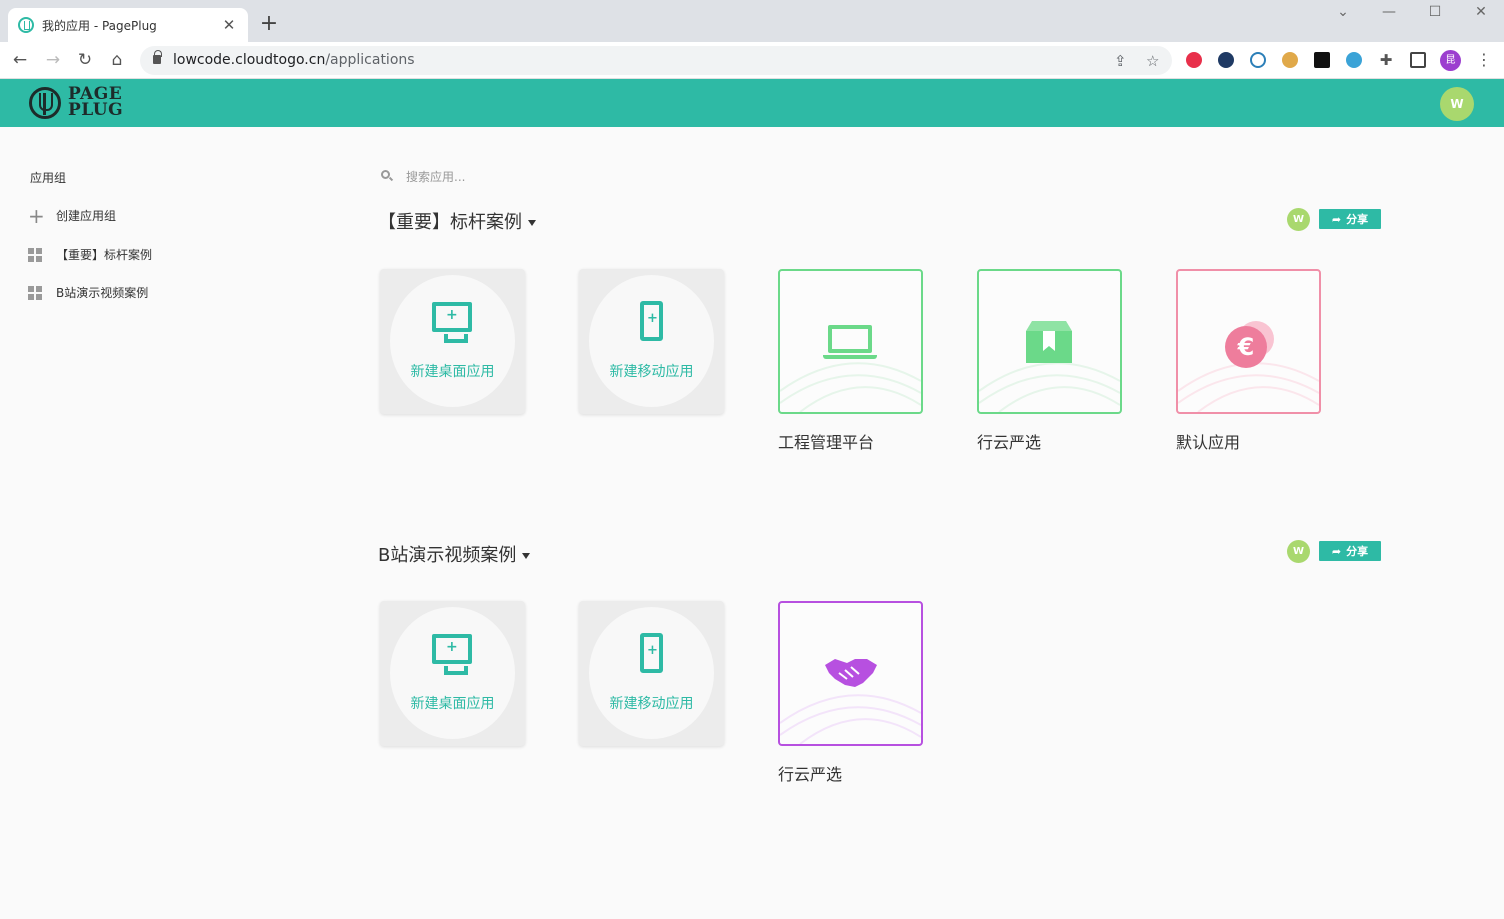  I want to click on sidebar-item-label: 创建应用组, so click(86, 216).